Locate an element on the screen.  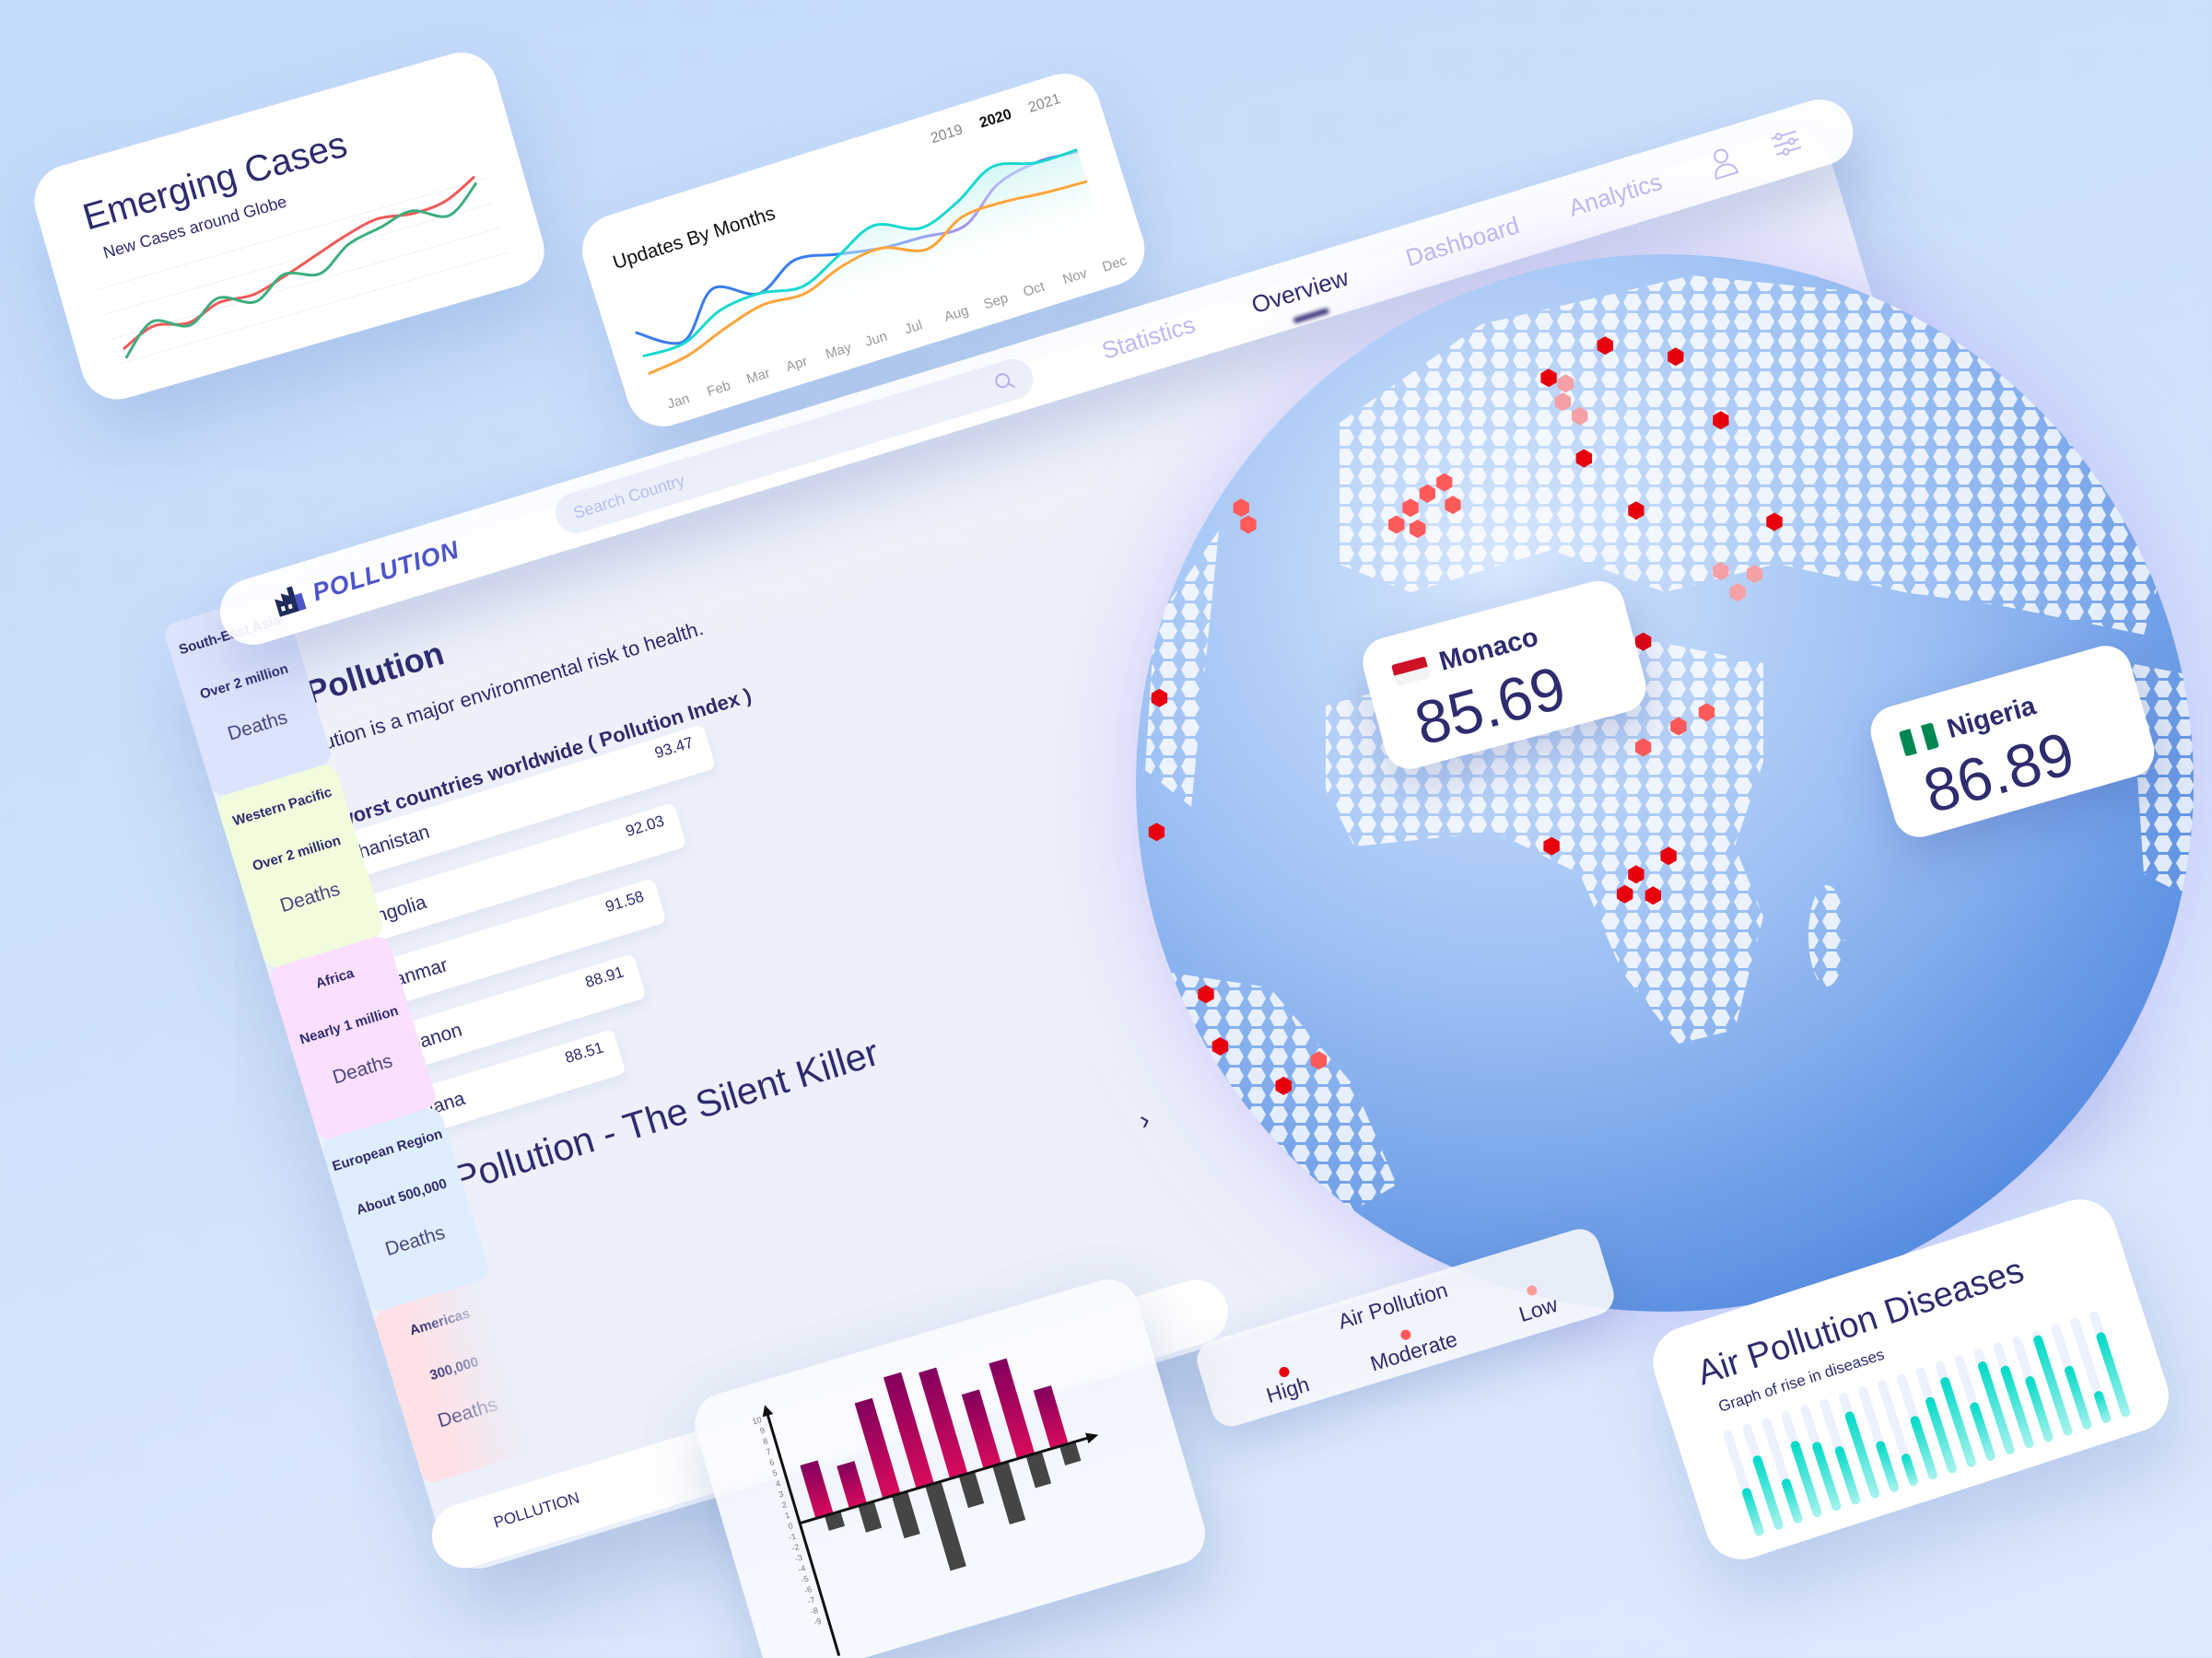
legend-high: High is located at coordinates (1288, 1390).